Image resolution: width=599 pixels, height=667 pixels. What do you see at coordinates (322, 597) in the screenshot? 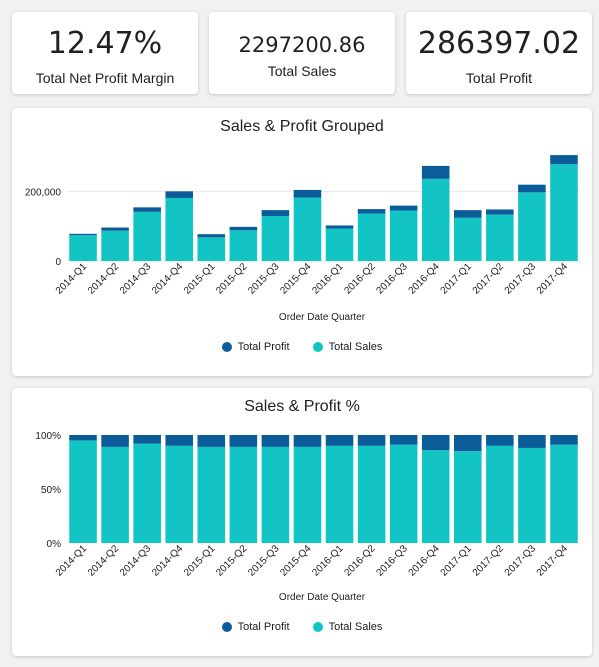
I see `x-axis-label: Order Date Quarter` at bounding box center [322, 597].